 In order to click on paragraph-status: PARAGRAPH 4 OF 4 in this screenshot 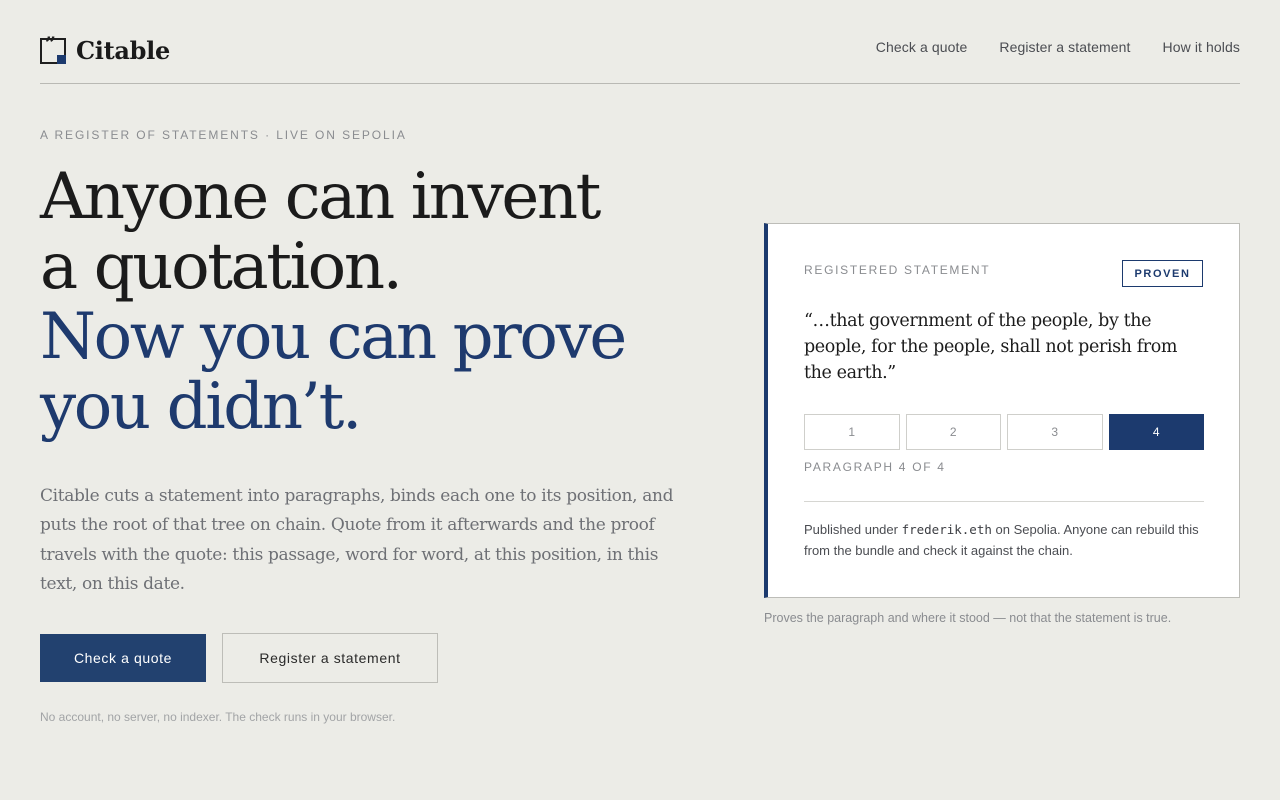, I will do `click(875, 467)`.